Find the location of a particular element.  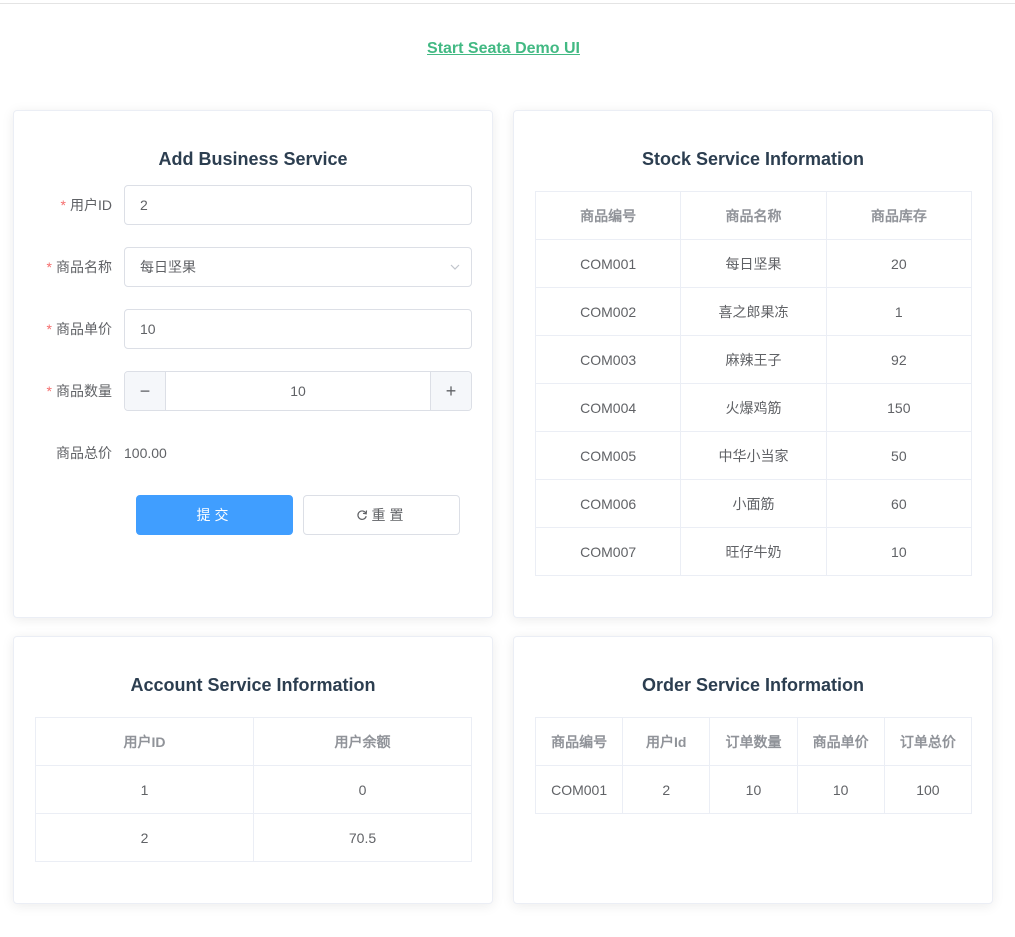

unit-price-row: * 商品单价 10 is located at coordinates (253, 329).